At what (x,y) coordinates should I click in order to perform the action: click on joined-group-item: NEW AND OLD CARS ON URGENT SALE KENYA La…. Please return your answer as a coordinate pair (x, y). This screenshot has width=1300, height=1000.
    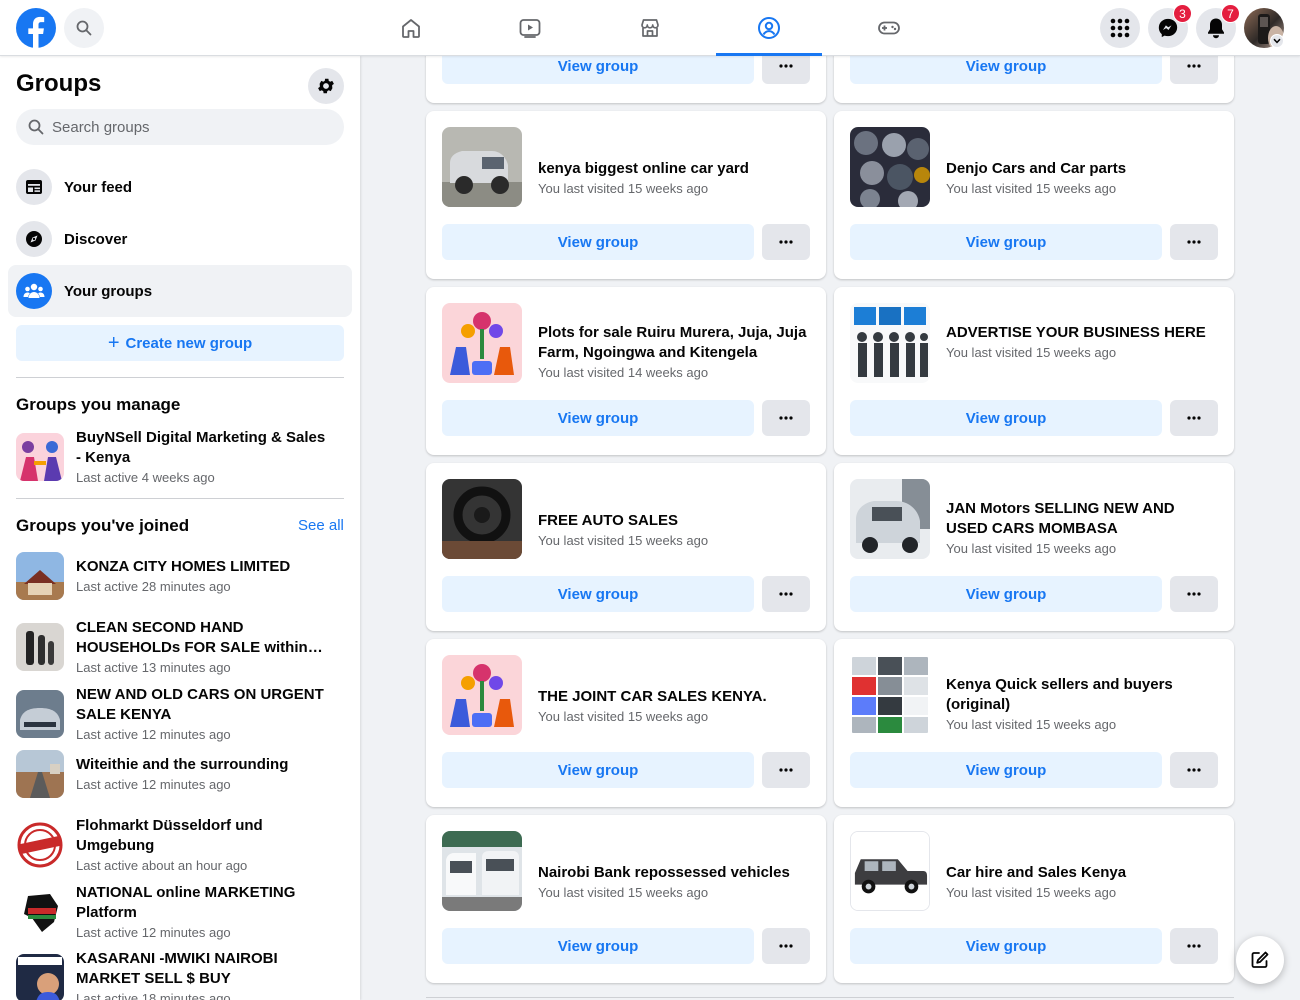
    Looking at the image, I should click on (180, 714).